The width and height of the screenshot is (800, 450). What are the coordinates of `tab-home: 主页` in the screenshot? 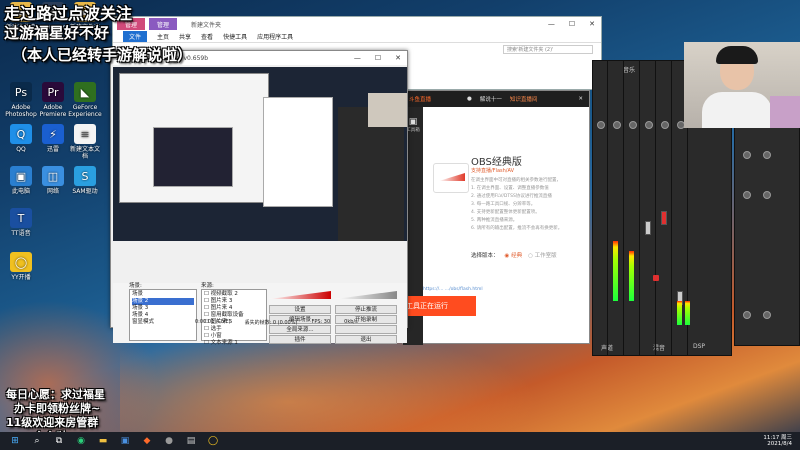 It's located at (163, 36).